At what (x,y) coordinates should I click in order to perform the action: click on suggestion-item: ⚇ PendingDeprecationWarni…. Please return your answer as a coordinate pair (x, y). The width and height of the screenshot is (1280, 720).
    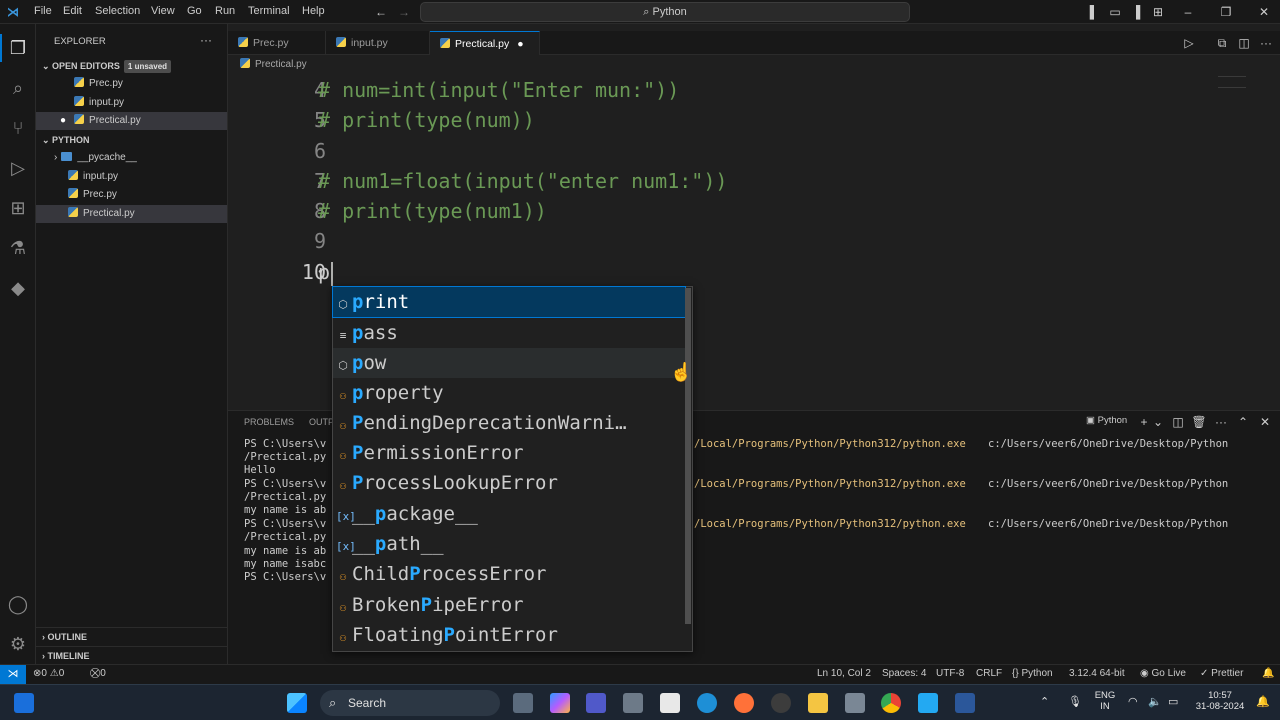
    Looking at the image, I should click on (509, 423).